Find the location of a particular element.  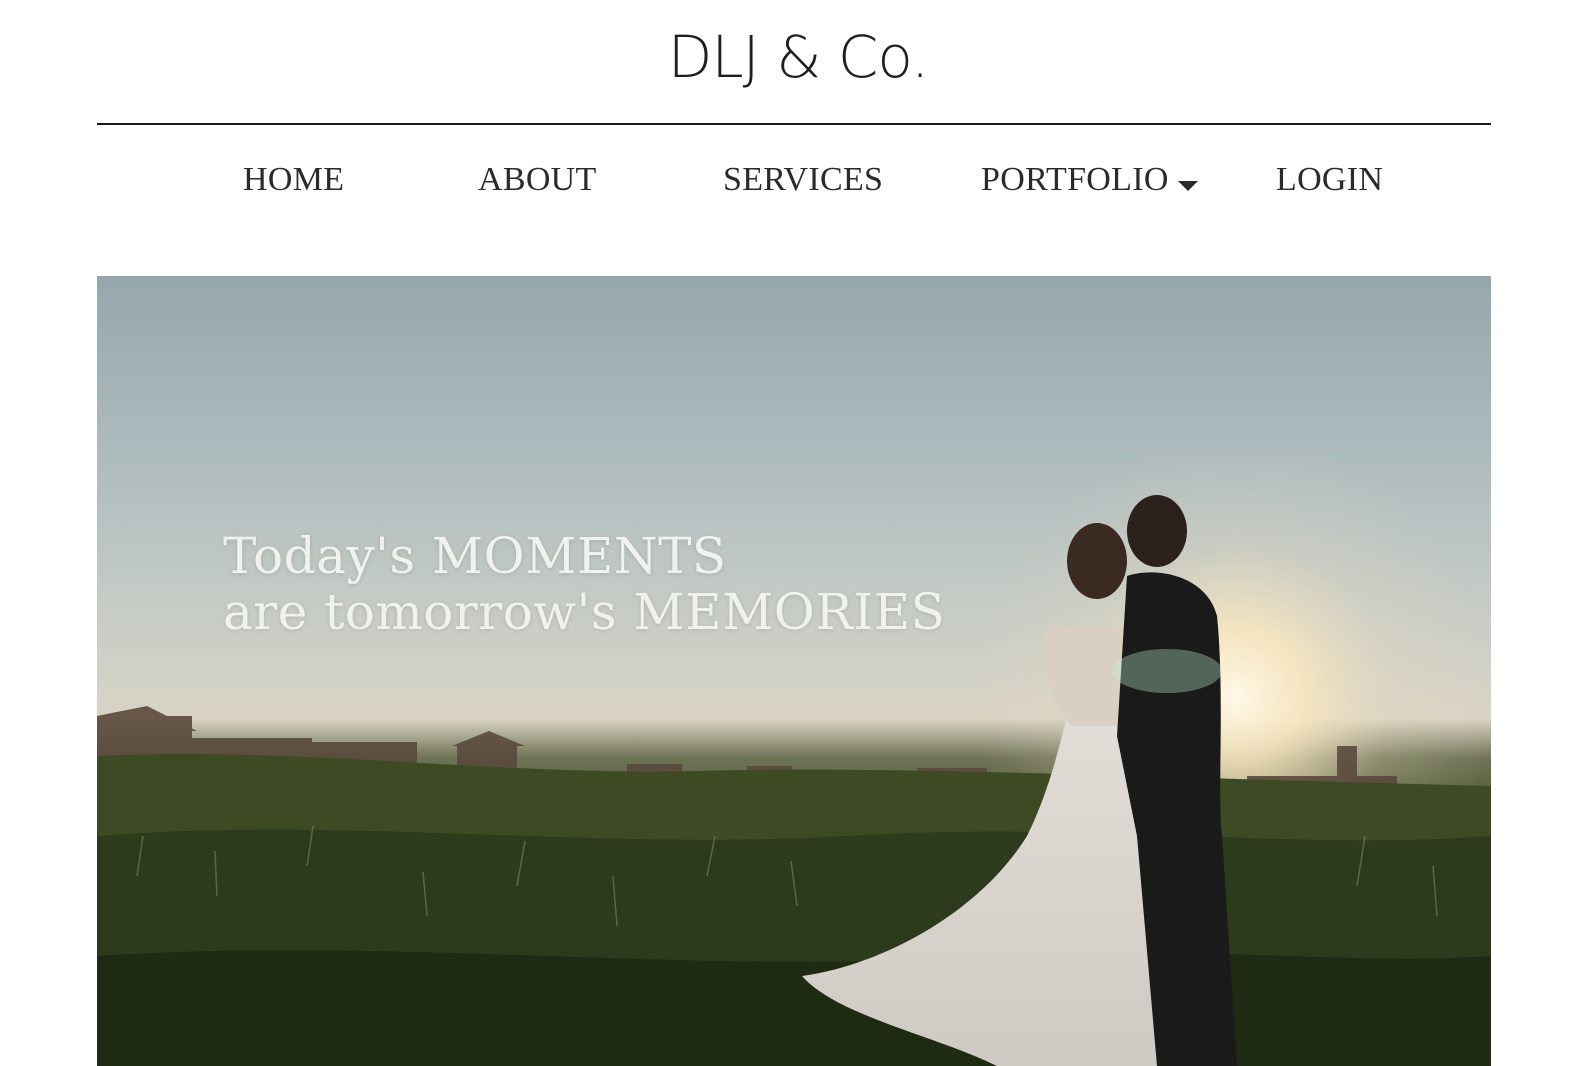

nav-login-link: LOGIN is located at coordinates (1329, 180).